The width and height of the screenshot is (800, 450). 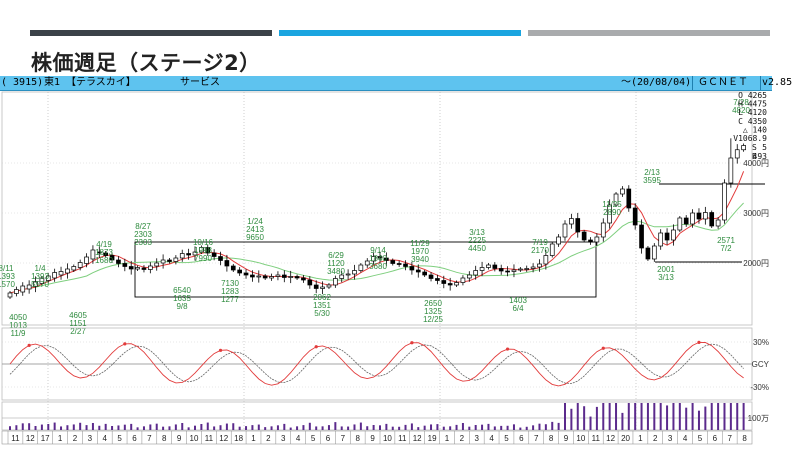 What do you see at coordinates (377, 416) in the screenshot?
I see `volume-border` at bounding box center [377, 416].